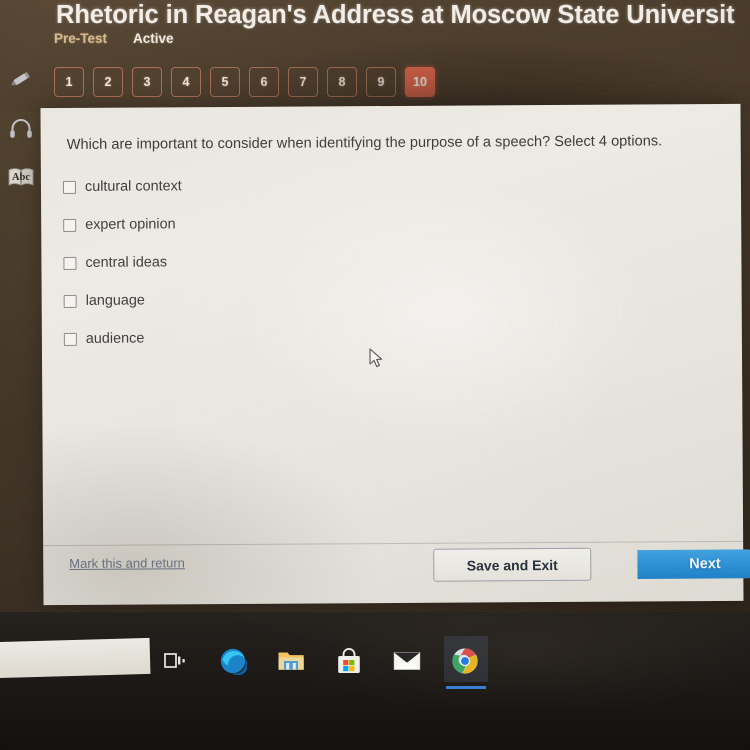 Image resolution: width=750 pixels, height=750 pixels. Describe the element at coordinates (69, 82) in the screenshot. I see `question-tile-1: 1` at that location.